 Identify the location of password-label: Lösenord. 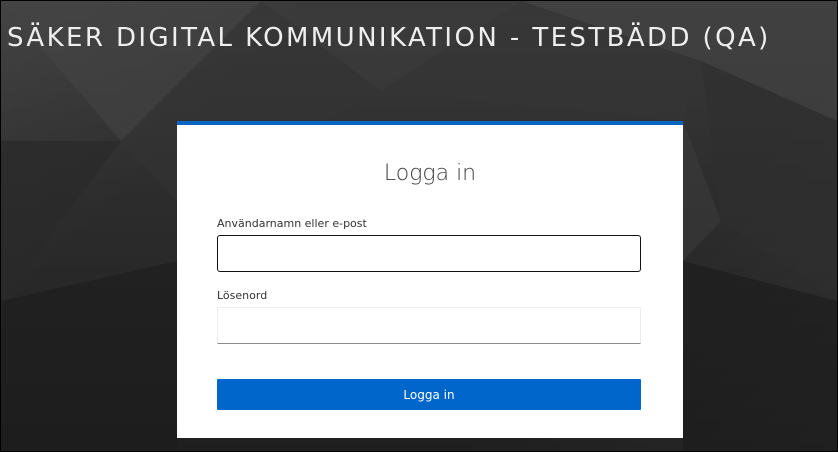
(242, 295).